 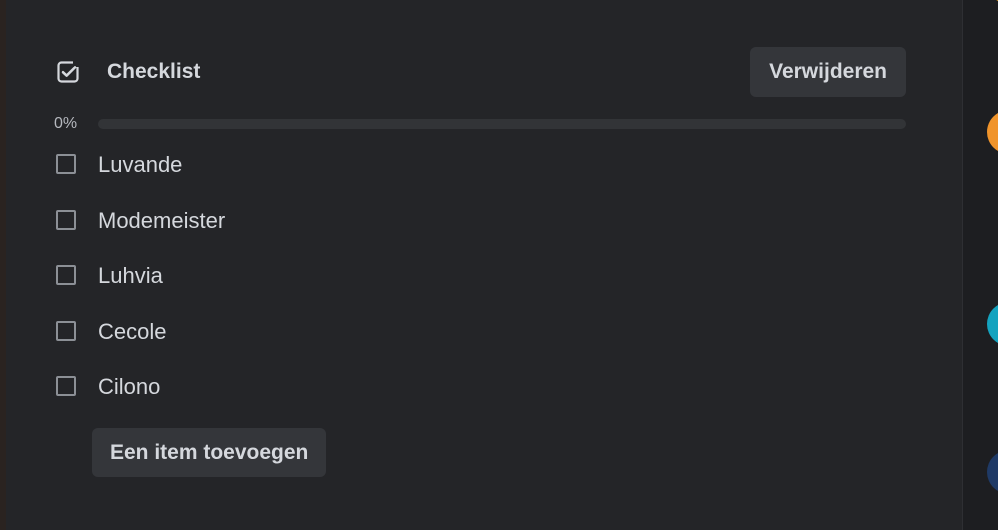 What do you see at coordinates (478, 72) in the screenshot?
I see `checklist-header: Checklist Verwijderen` at bounding box center [478, 72].